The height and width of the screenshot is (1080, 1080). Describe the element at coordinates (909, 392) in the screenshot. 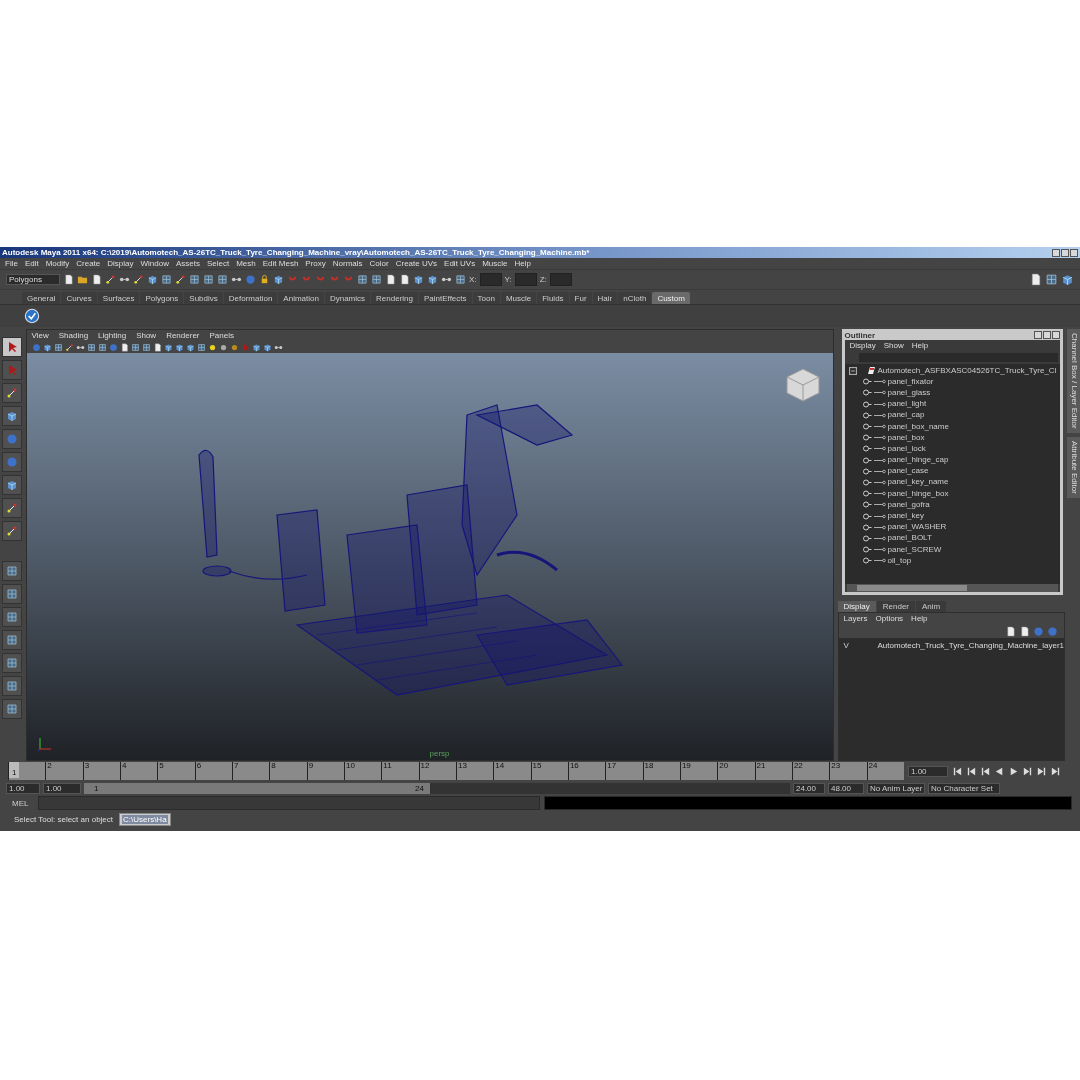

I see `tree-item: panel_glass` at that location.